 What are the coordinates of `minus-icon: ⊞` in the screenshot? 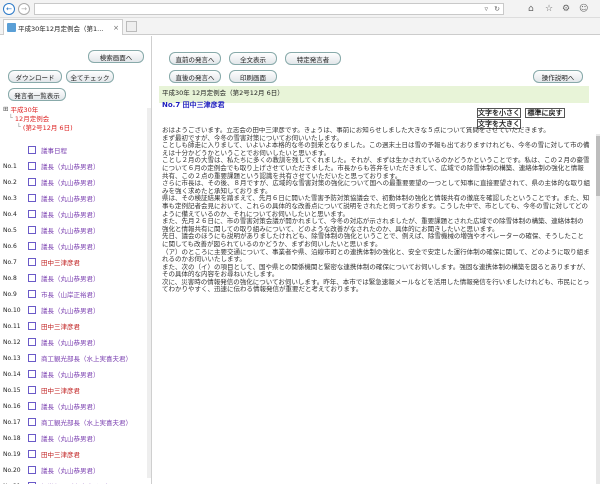 It's located at (5, 109).